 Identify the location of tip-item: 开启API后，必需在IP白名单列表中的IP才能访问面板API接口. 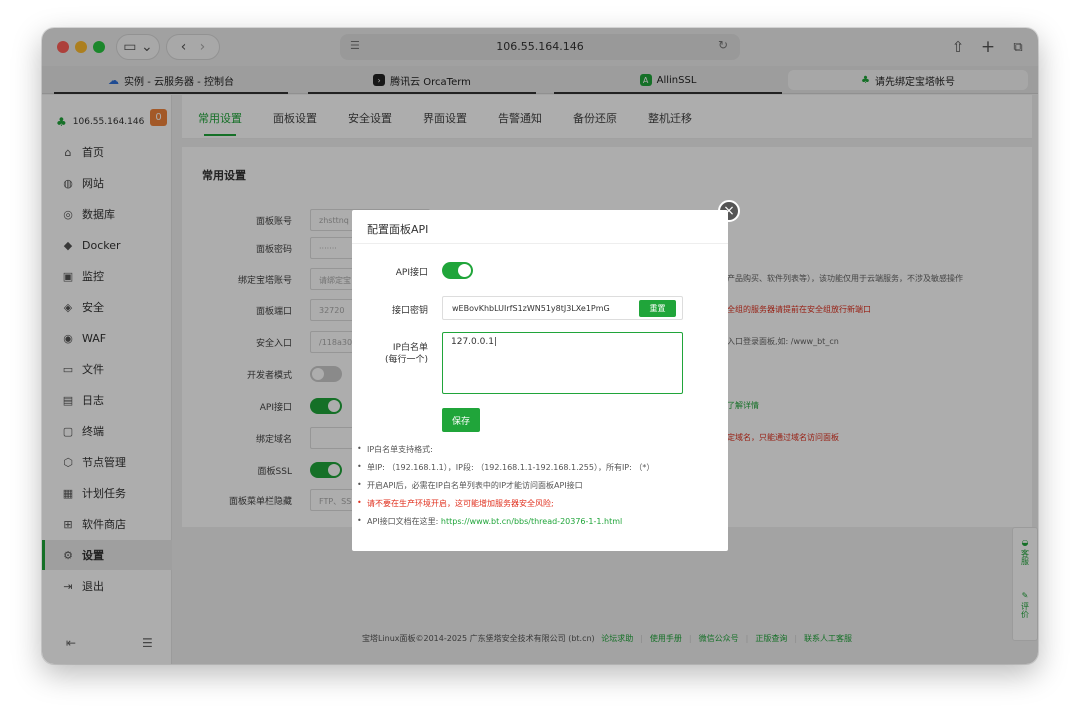
(540, 489).